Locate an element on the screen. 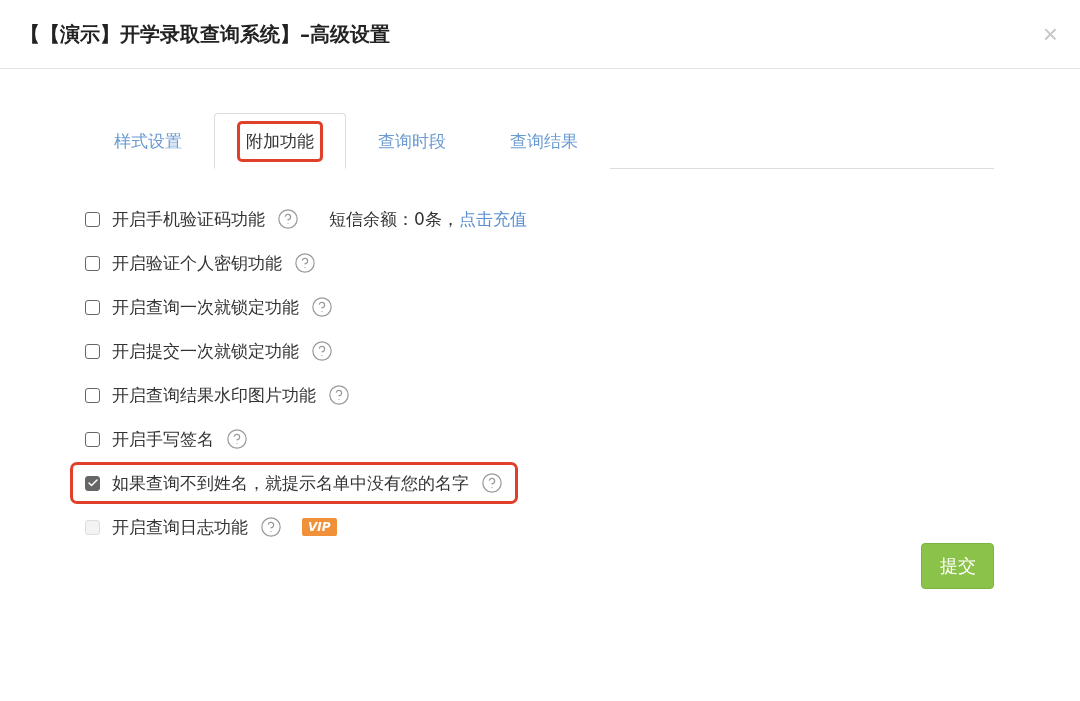 This screenshot has height=701, width=1080. option-label: 开启手写签名 is located at coordinates (163, 439).